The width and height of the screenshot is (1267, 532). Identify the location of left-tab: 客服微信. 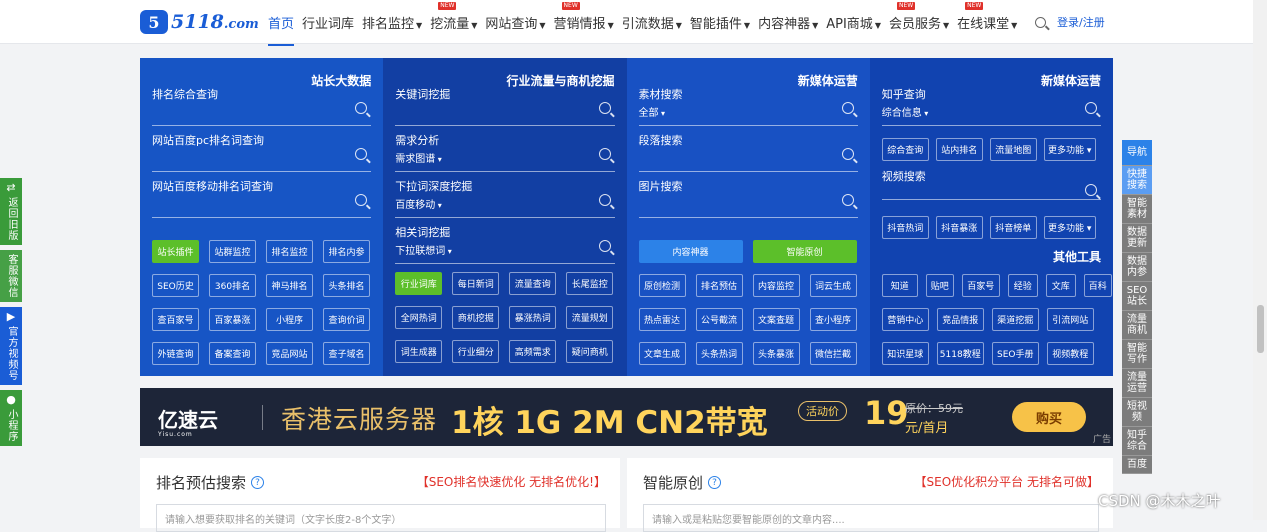
(11, 276).